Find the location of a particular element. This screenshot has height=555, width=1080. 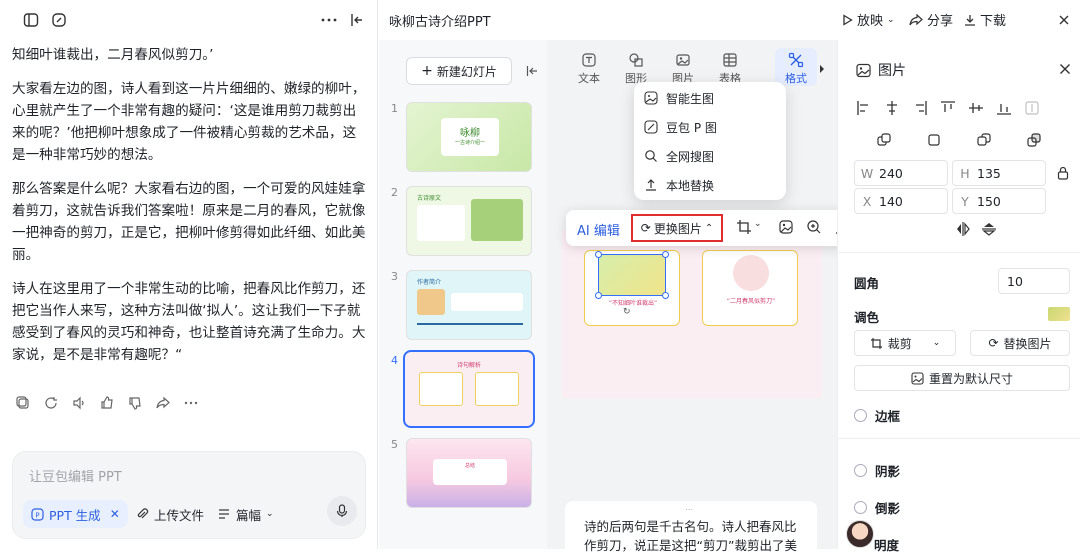

y-field: Y 150 is located at coordinates (999, 201).